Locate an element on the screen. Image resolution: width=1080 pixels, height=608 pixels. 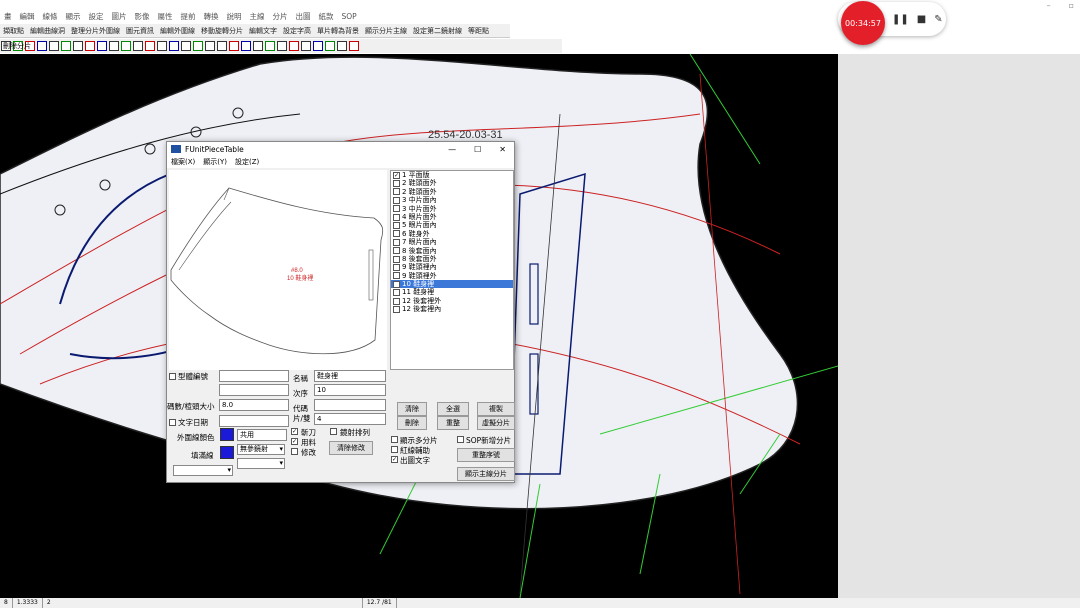
menu-file: 檔案(X) is located at coordinates (183, 162).